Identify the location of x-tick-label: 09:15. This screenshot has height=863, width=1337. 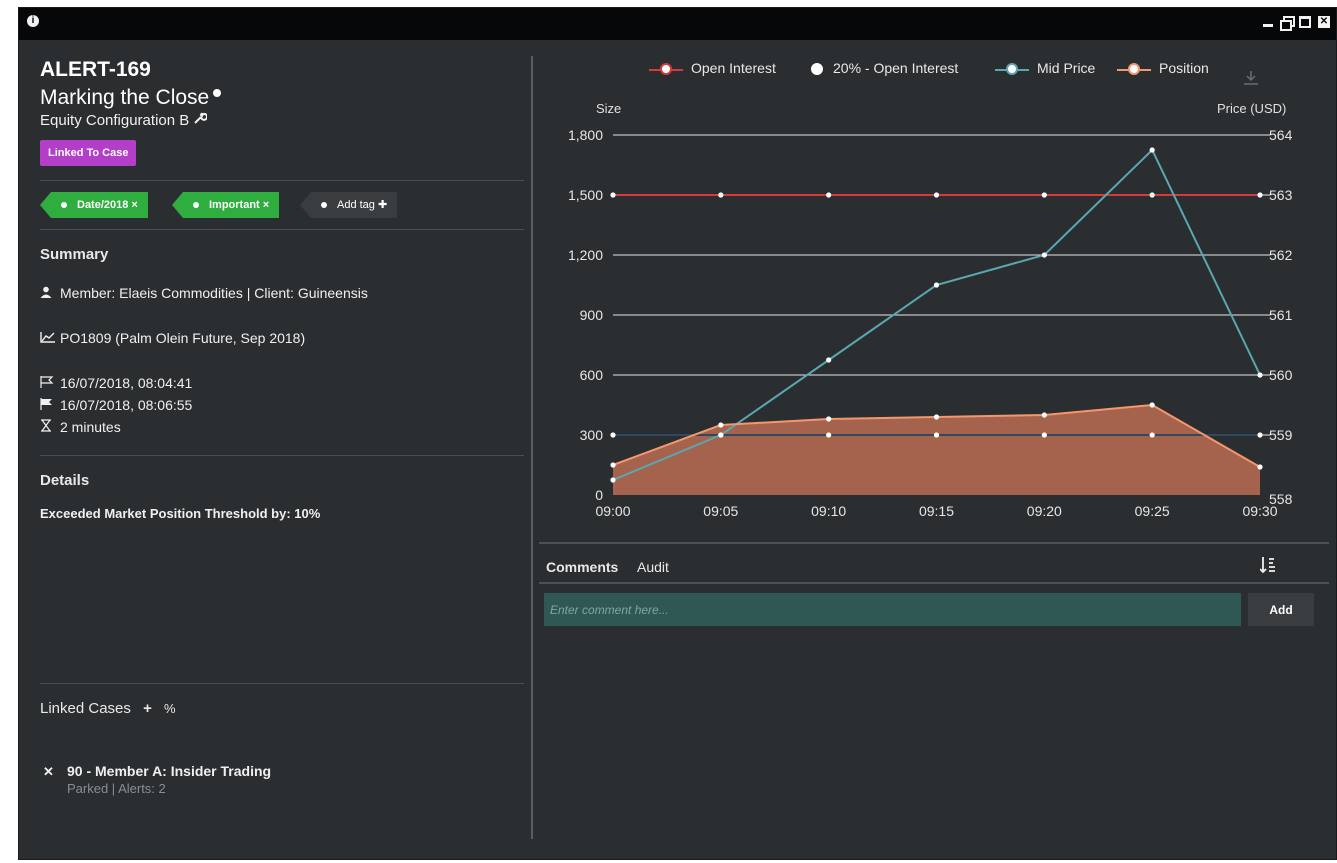
(936, 511).